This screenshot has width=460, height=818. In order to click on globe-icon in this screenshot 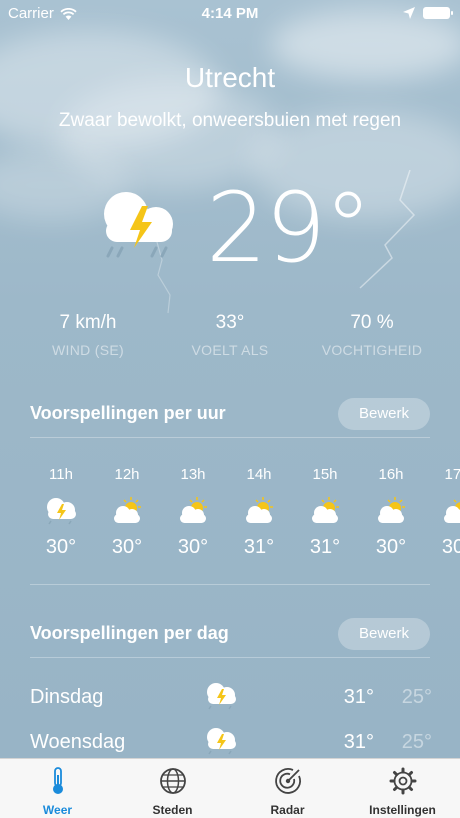, I will do `click(172, 781)`.